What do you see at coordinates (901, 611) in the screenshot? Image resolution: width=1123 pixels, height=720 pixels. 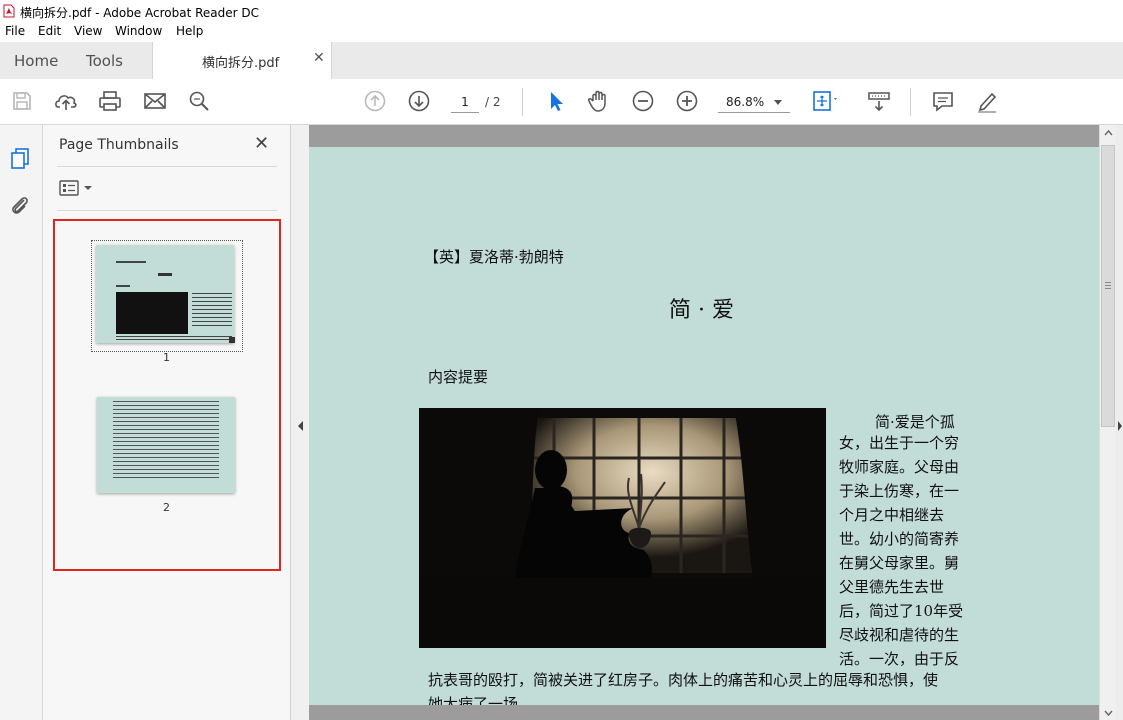 I see `body-text-line: 后，简过了10年受` at bounding box center [901, 611].